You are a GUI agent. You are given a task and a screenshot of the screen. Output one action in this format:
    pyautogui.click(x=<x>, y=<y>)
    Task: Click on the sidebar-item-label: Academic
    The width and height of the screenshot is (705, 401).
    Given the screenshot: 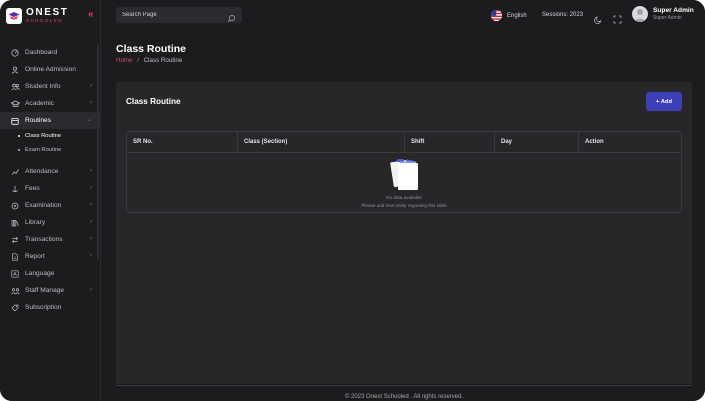 What is the action you would take?
    pyautogui.click(x=39, y=103)
    